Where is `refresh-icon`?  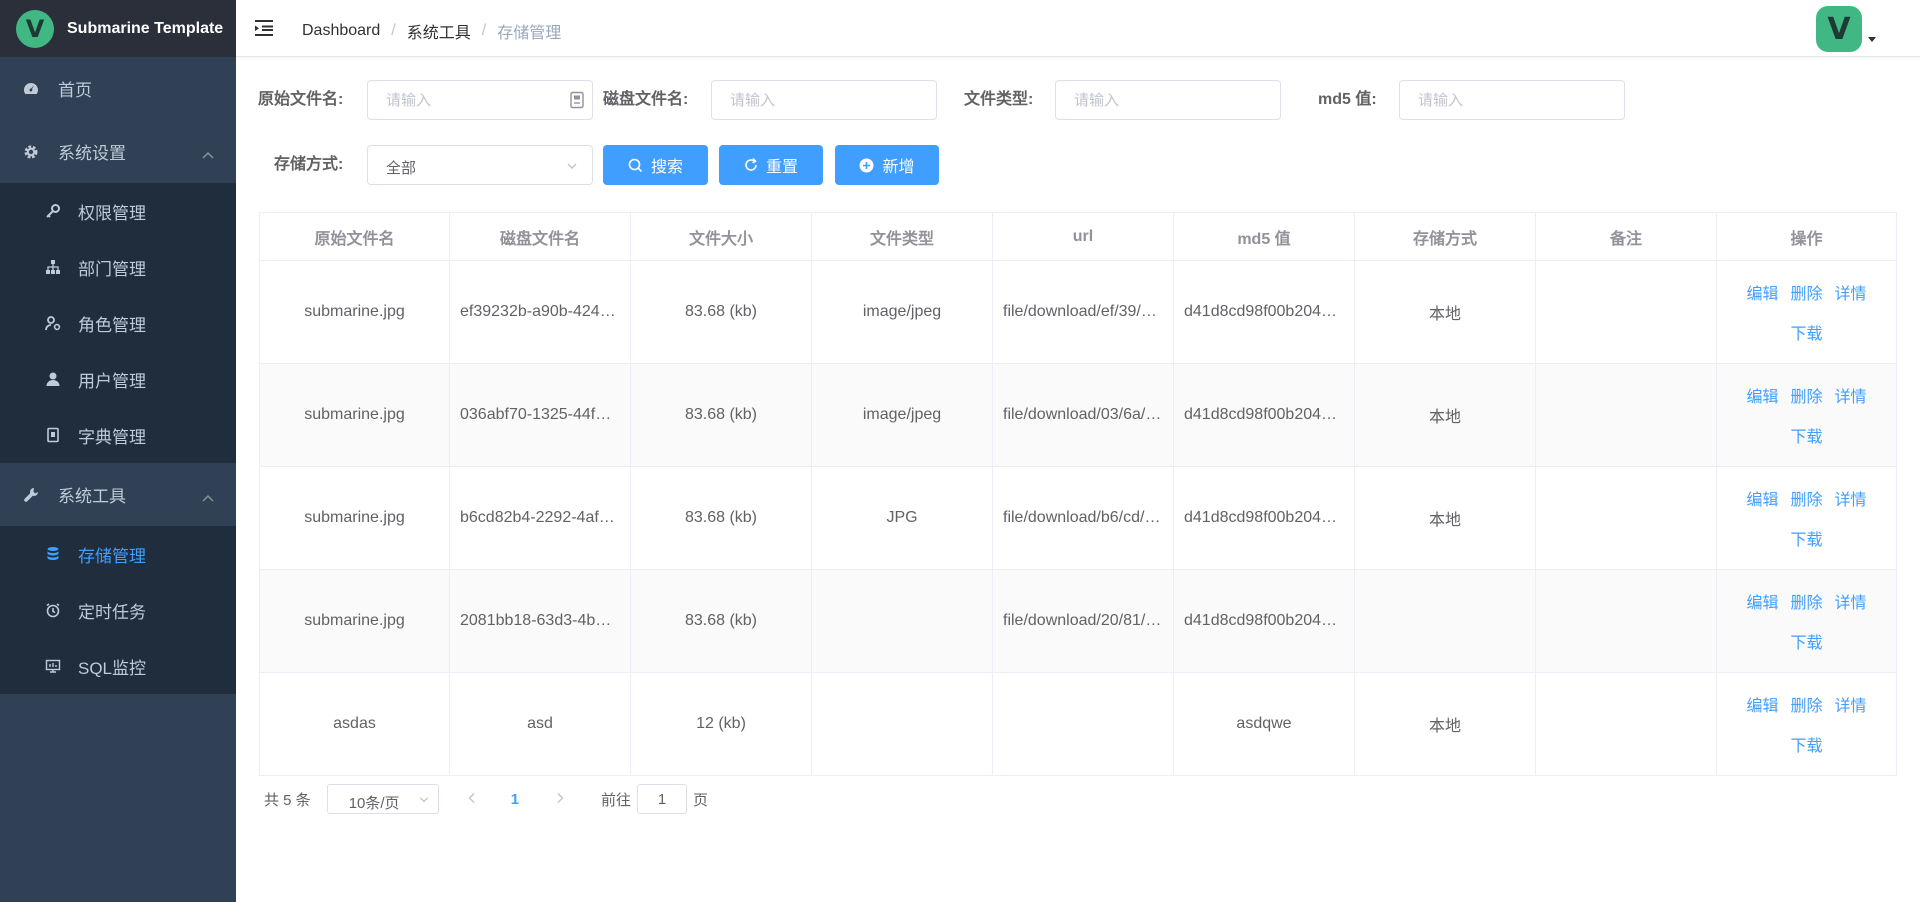 refresh-icon is located at coordinates (751, 164).